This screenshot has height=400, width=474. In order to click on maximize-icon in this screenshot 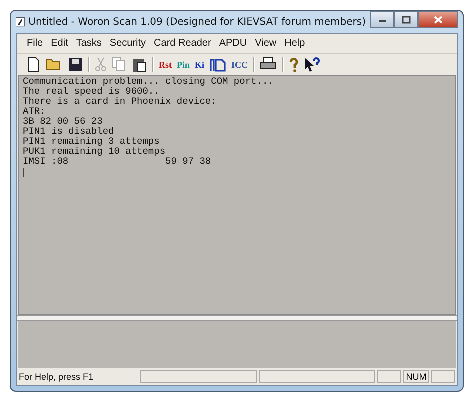, I will do `click(406, 20)`.